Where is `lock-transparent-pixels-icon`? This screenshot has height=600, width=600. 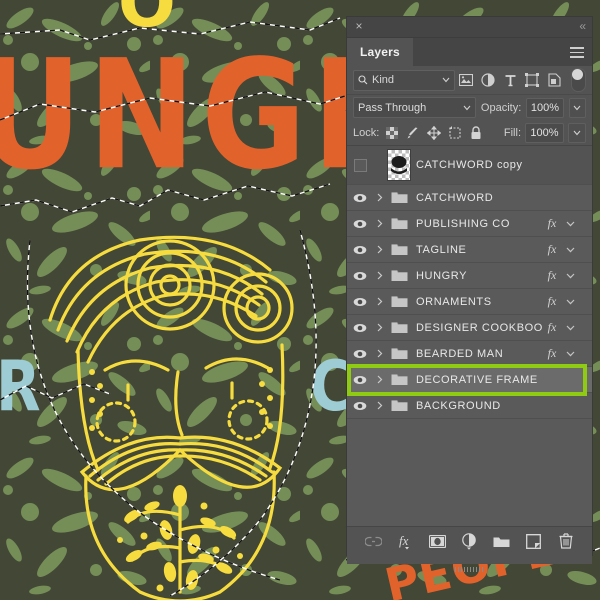
lock-transparent-pixels-icon is located at coordinates (391, 132).